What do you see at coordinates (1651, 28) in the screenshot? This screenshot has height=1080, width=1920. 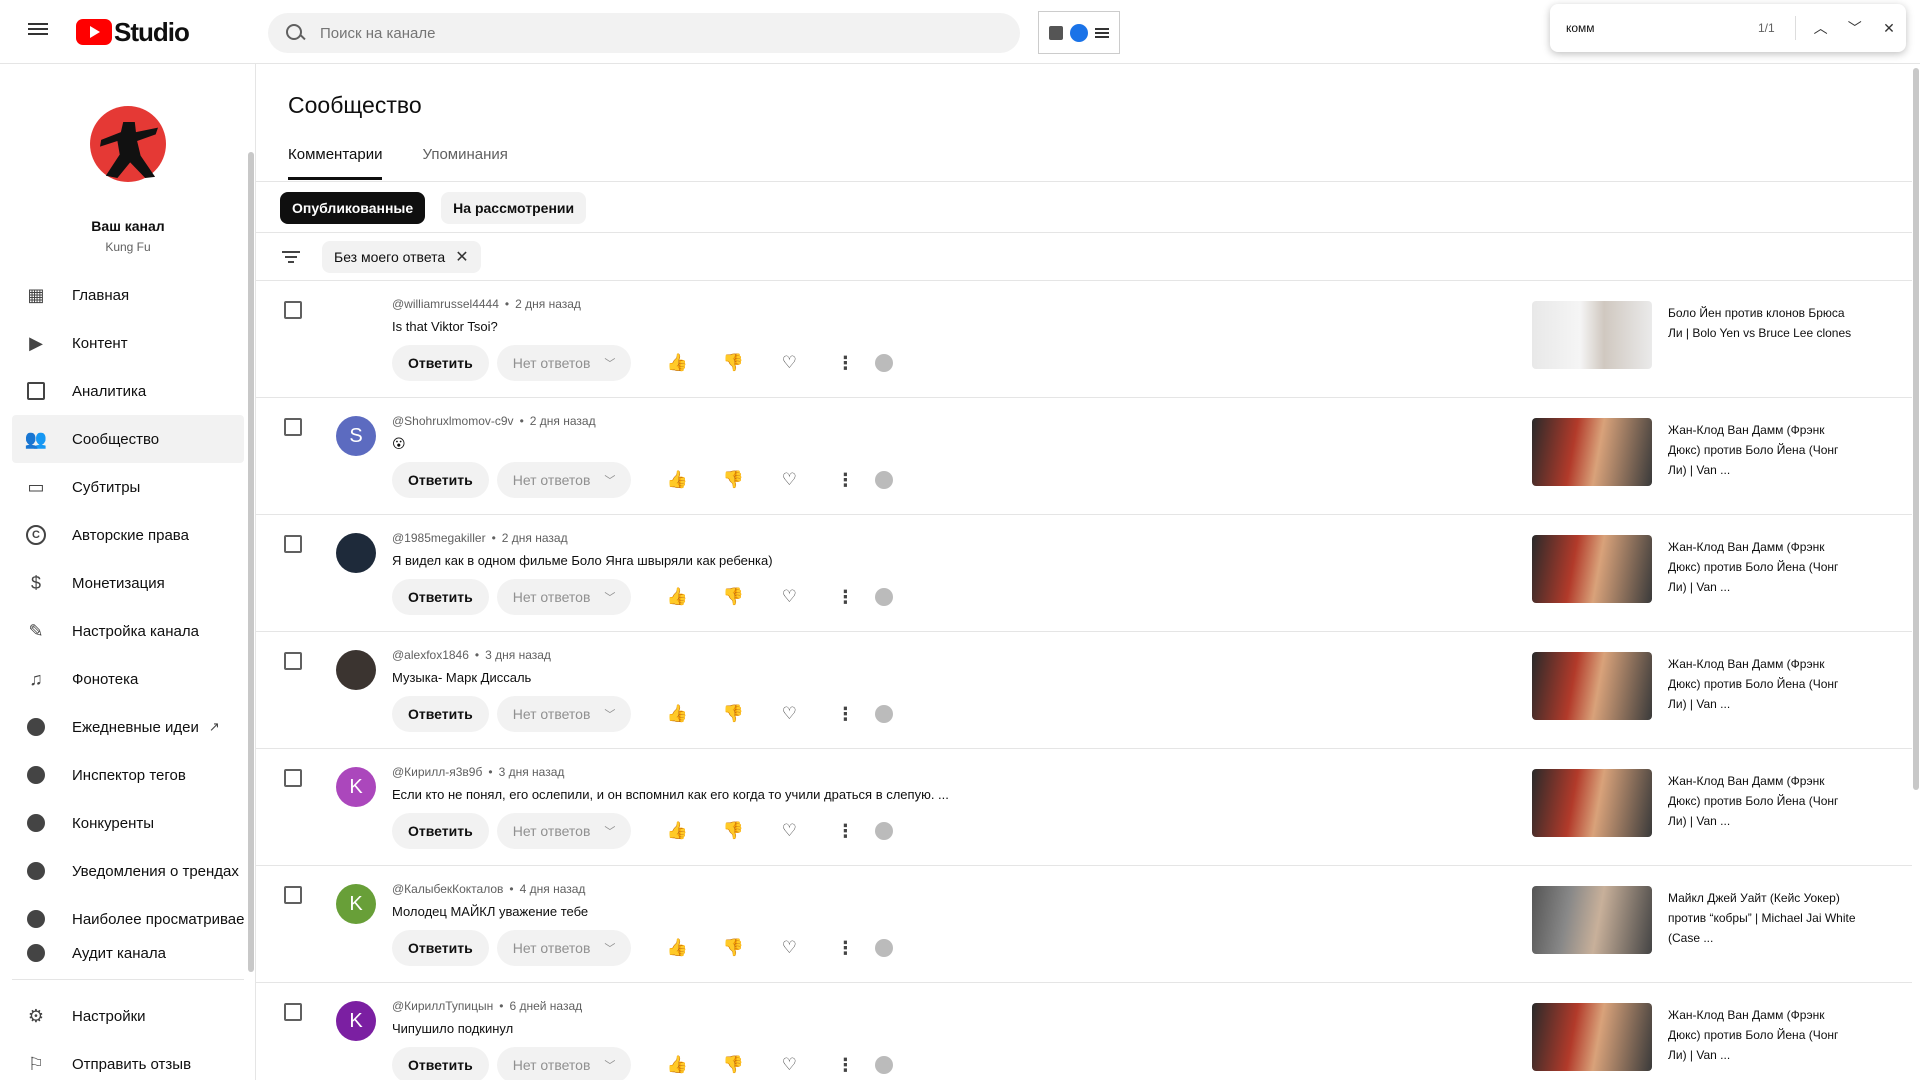 I see `find-query: комм` at bounding box center [1651, 28].